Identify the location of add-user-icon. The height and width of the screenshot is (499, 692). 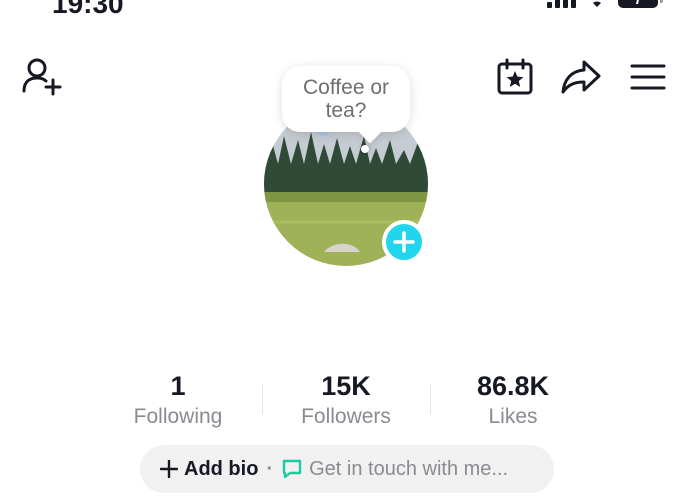
(42, 77).